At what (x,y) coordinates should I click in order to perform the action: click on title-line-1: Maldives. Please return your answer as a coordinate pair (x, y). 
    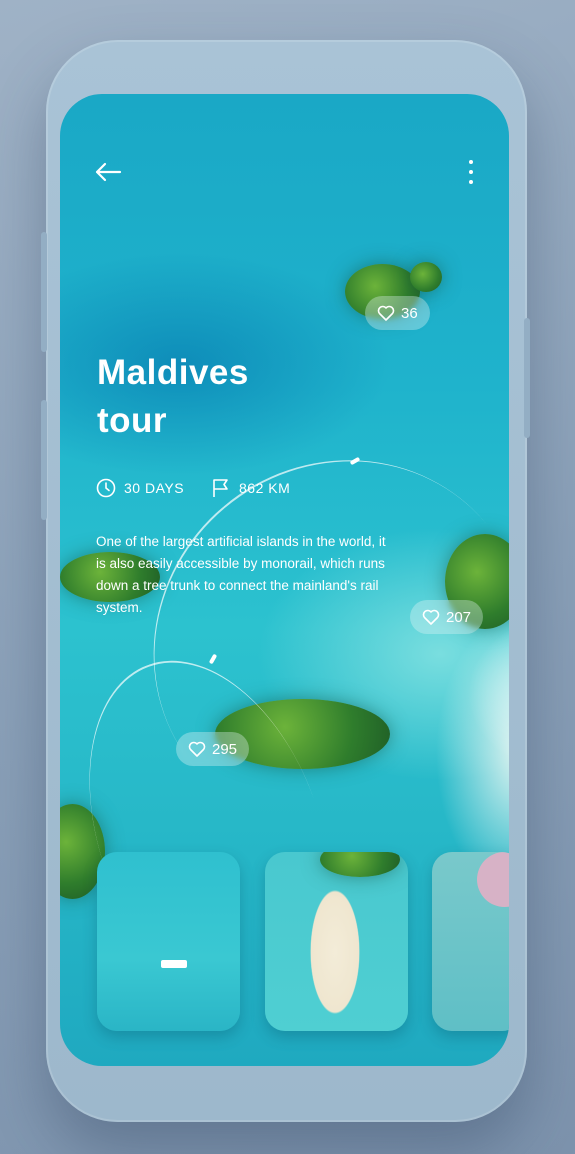
    Looking at the image, I should click on (173, 372).